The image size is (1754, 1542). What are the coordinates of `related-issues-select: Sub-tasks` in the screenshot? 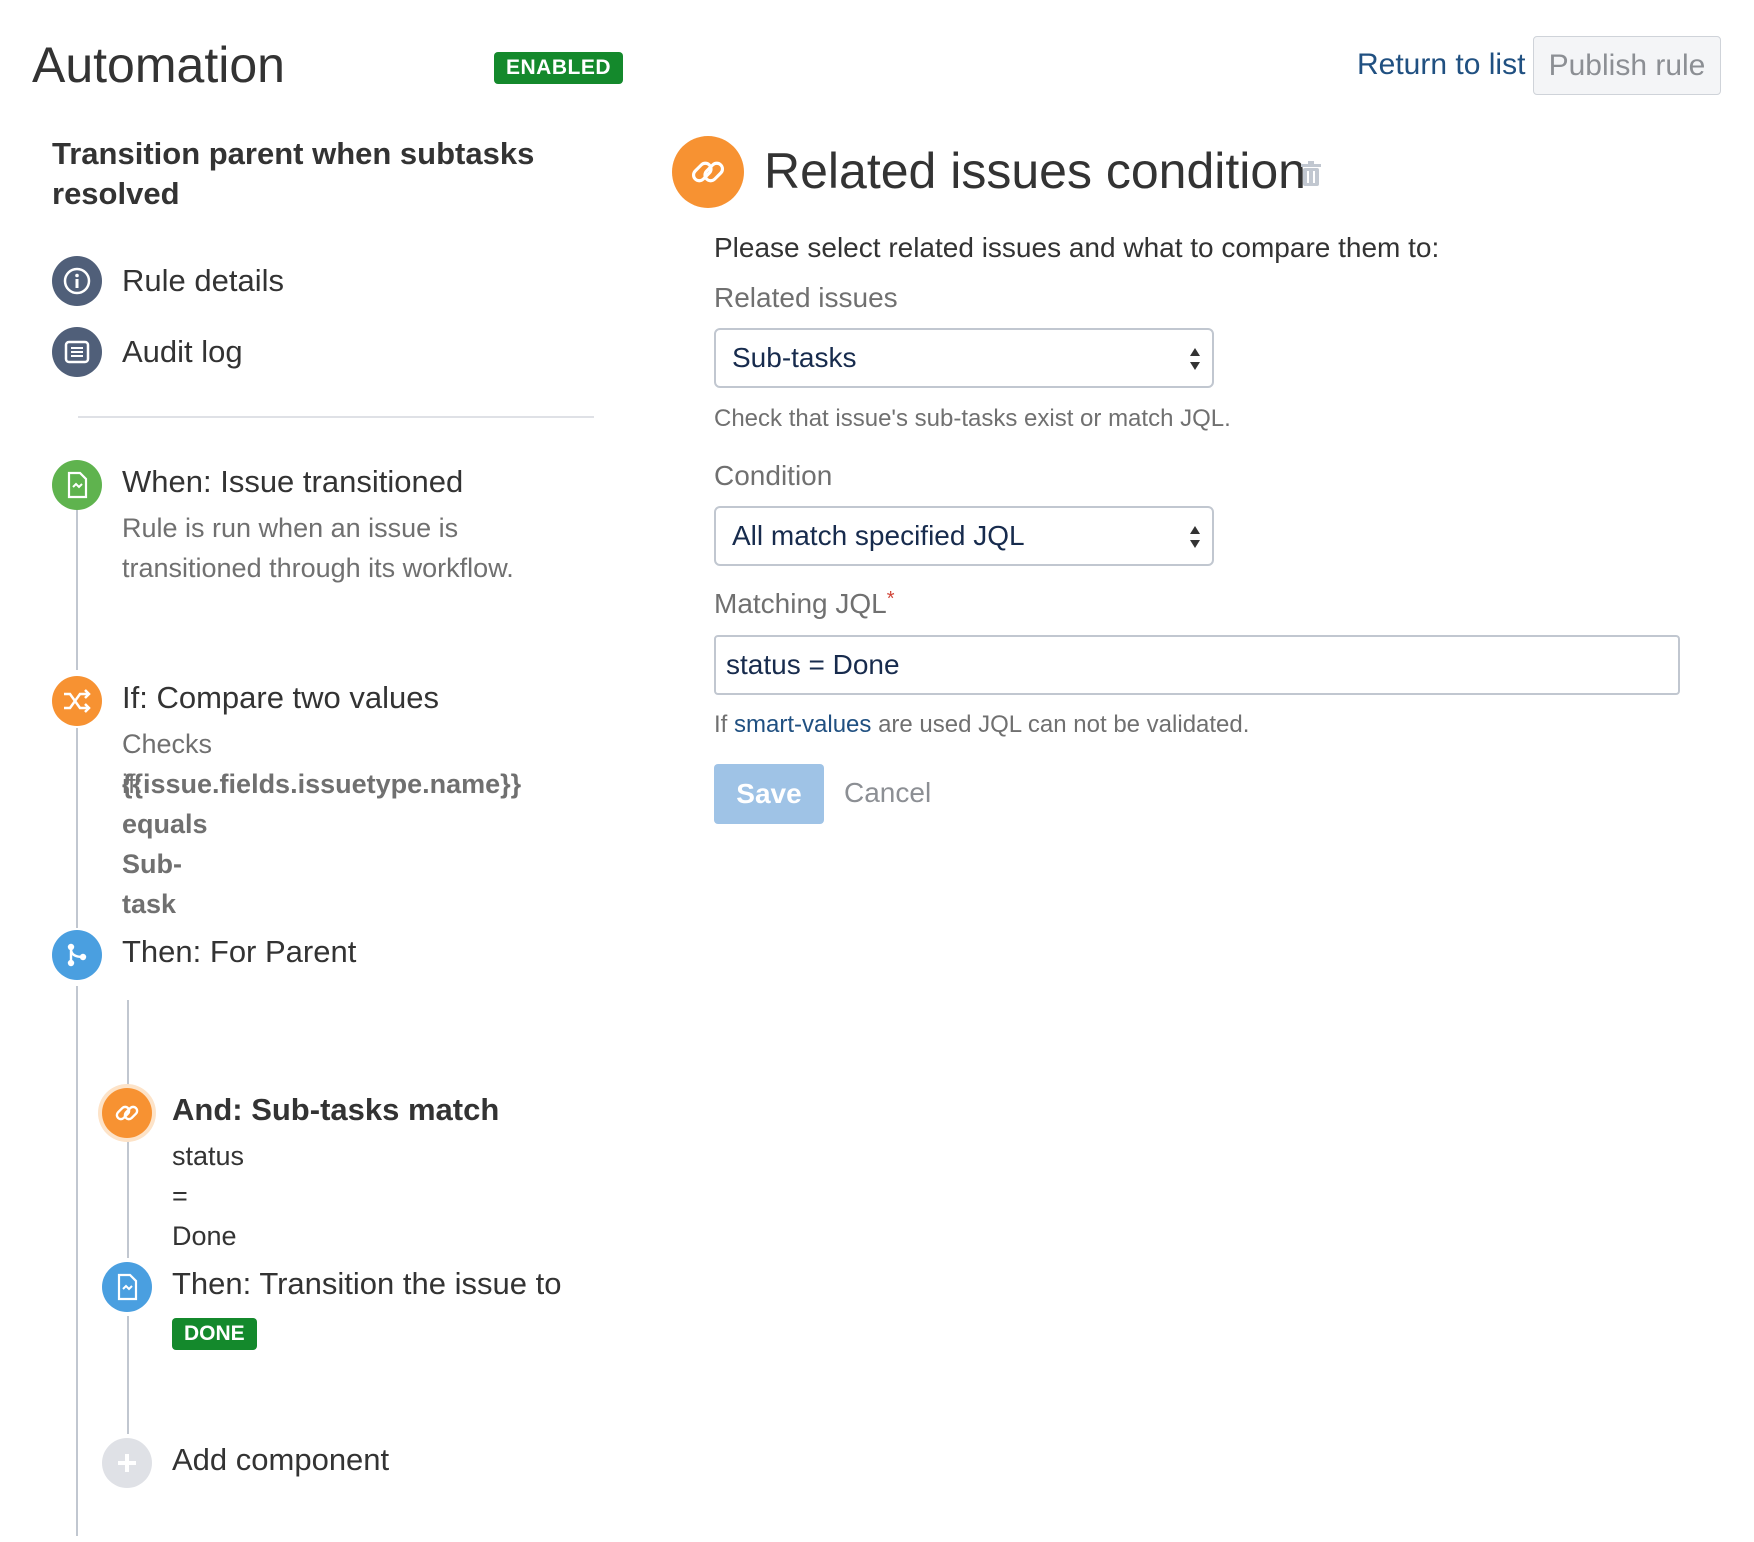 It's located at (964, 358).